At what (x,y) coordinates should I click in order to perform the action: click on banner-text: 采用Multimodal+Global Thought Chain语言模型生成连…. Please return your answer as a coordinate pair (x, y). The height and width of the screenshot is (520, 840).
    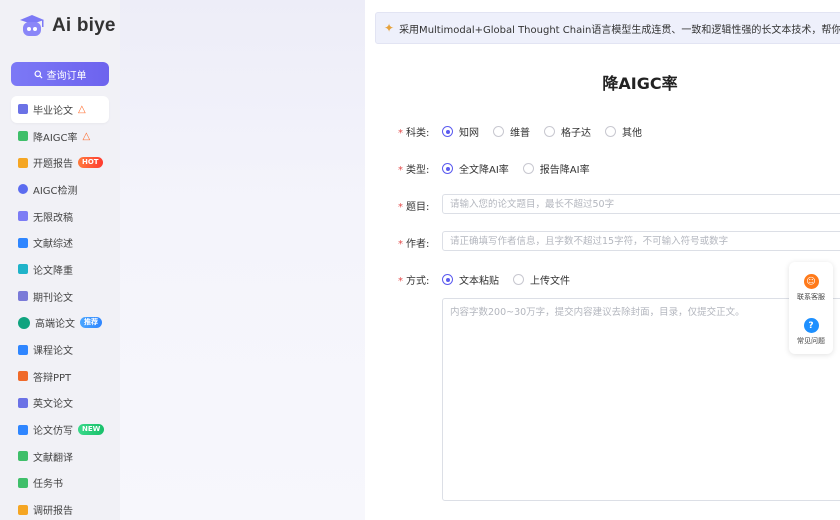
    Looking at the image, I should click on (619, 30).